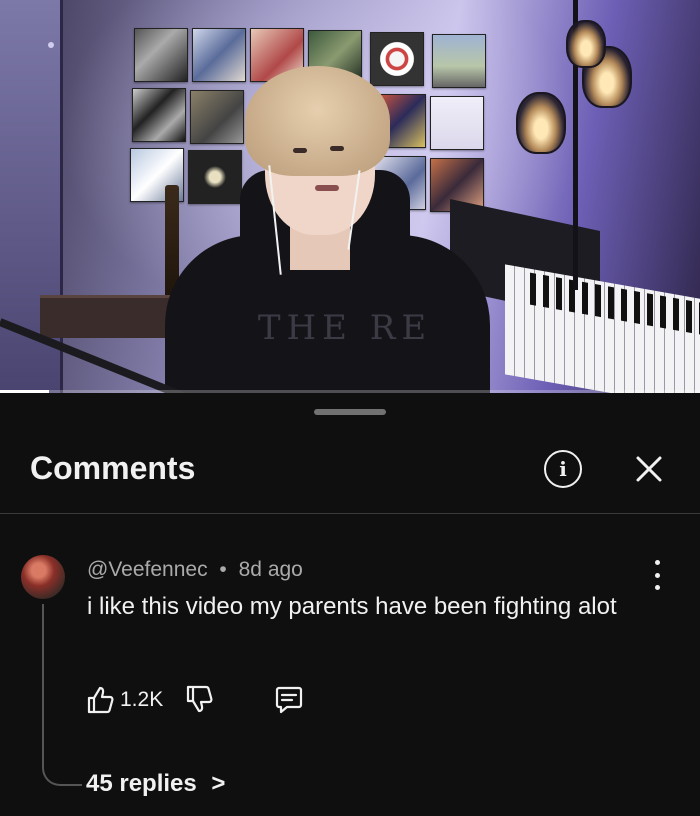  I want to click on reply-comment-icon, so click(289, 700).